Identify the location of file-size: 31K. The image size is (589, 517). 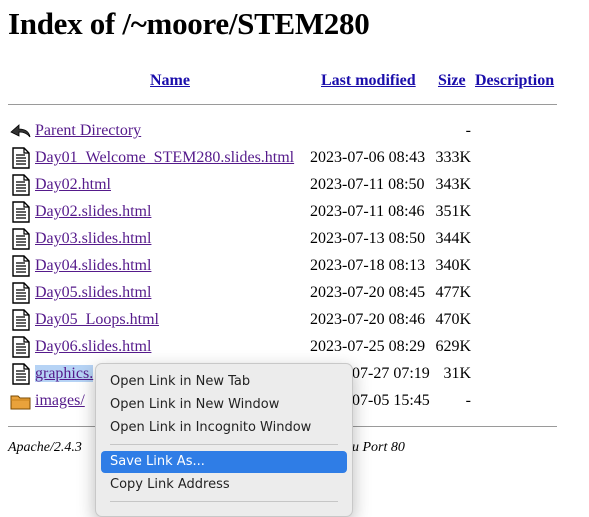
(457, 373).